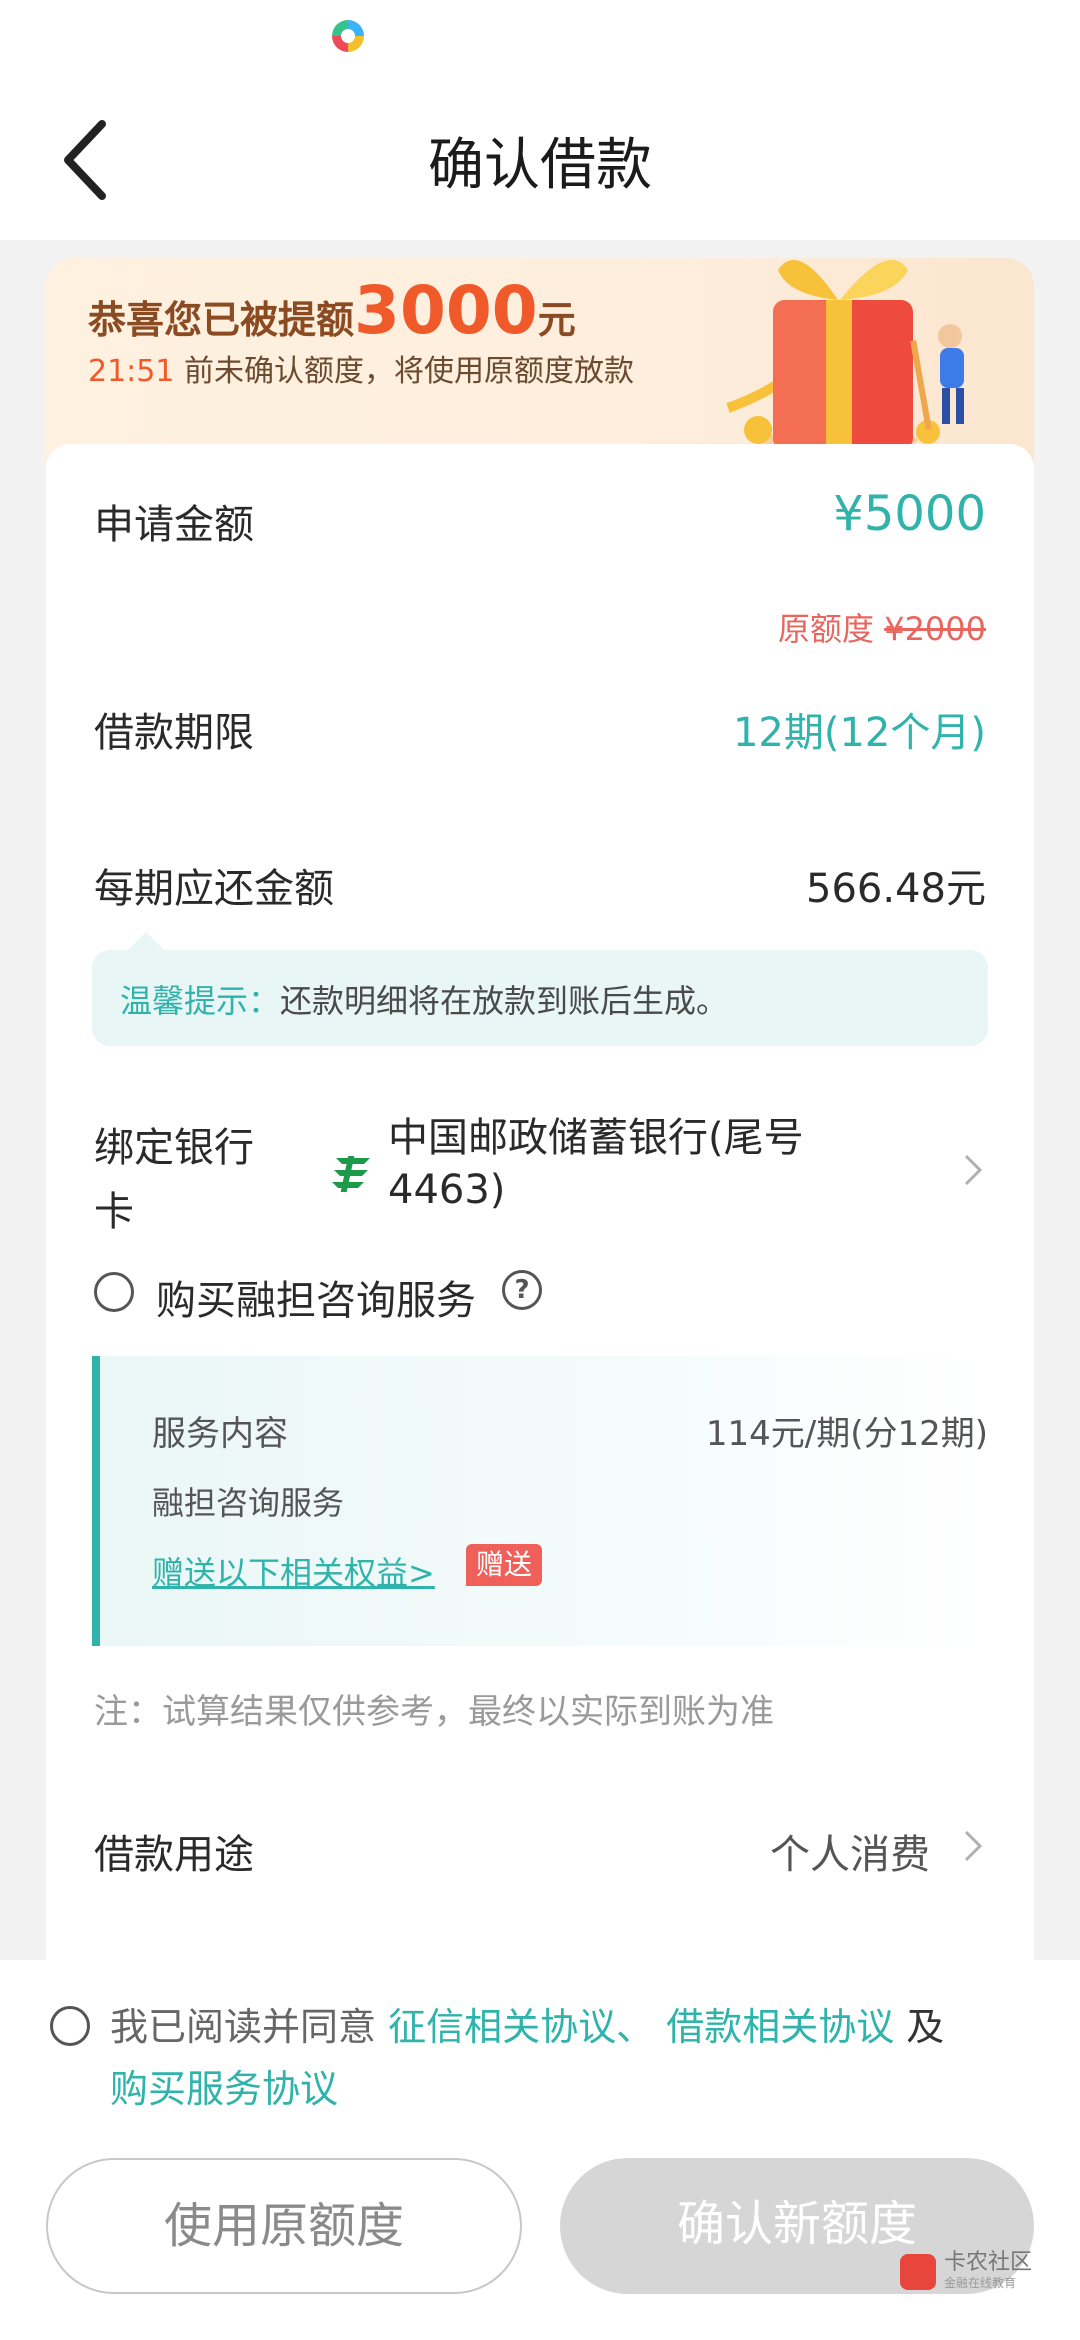 The width and height of the screenshot is (1080, 2340). I want to click on banner-headline: 恭喜您已被提额3000元, so click(332, 310).